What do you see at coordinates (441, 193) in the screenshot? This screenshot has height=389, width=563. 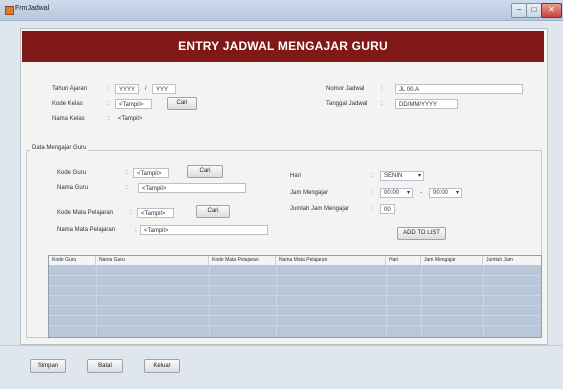 I see `jam-selesai-value: 00:00` at bounding box center [441, 193].